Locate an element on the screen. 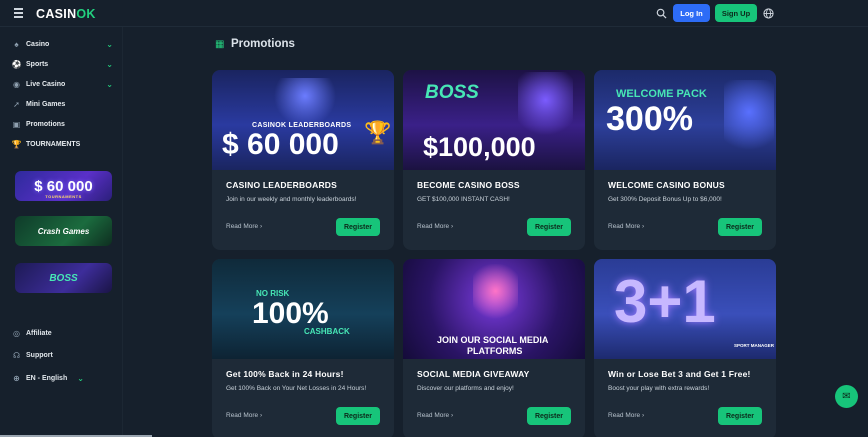 This screenshot has width=868, height=437. chat-button: ✉ is located at coordinates (846, 396).